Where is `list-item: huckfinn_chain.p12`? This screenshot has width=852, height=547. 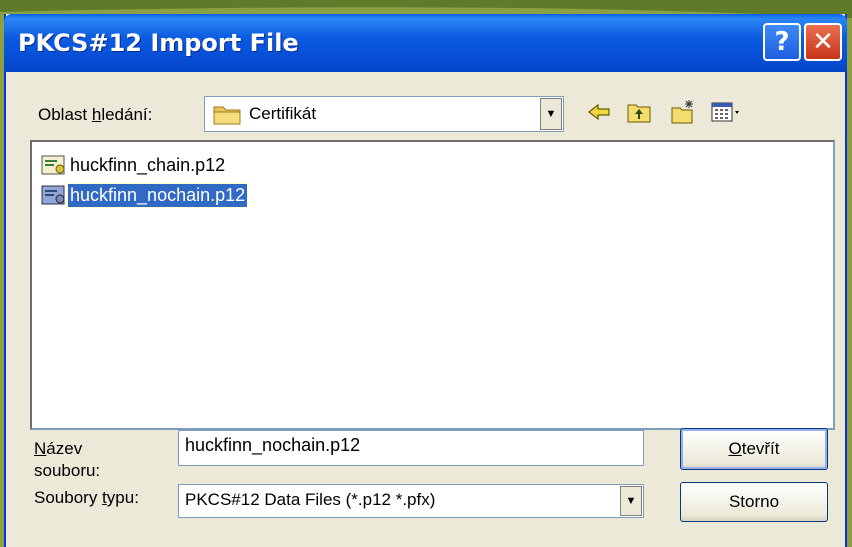
list-item: huckfinn_chain.p12 is located at coordinates (133, 165).